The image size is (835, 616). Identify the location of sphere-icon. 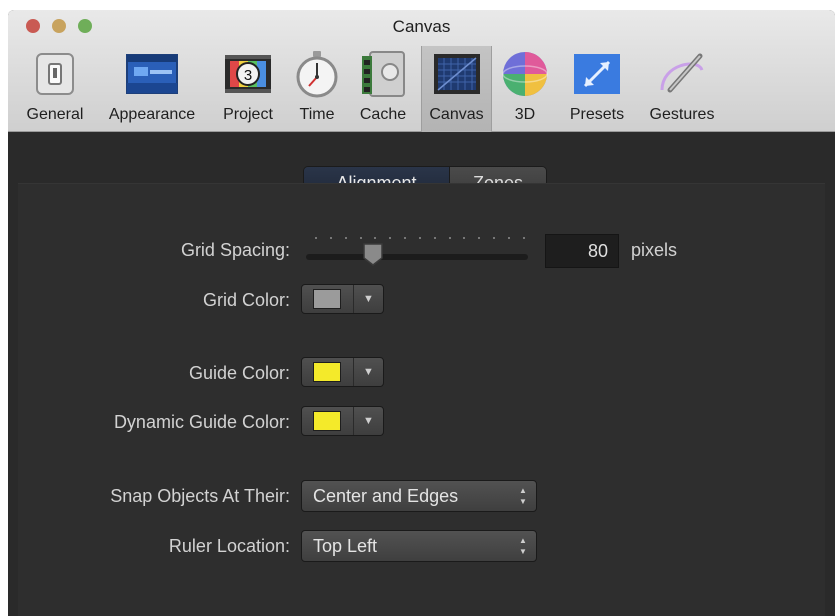
(525, 74).